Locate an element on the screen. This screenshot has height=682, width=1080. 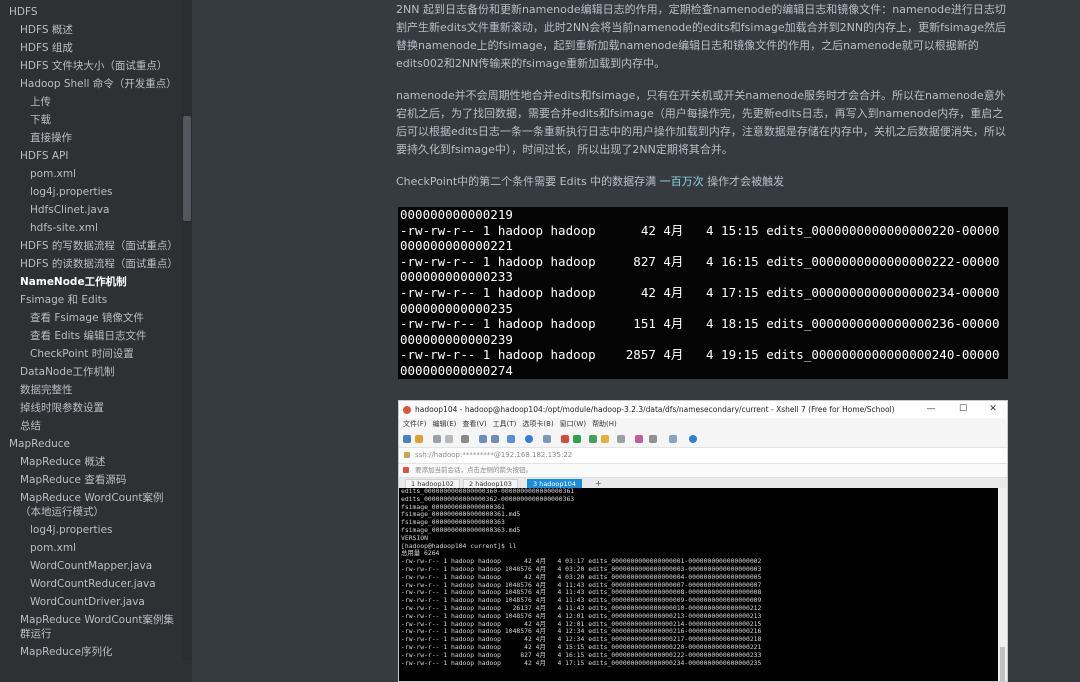
minimize-button: — is located at coordinates (931, 409).